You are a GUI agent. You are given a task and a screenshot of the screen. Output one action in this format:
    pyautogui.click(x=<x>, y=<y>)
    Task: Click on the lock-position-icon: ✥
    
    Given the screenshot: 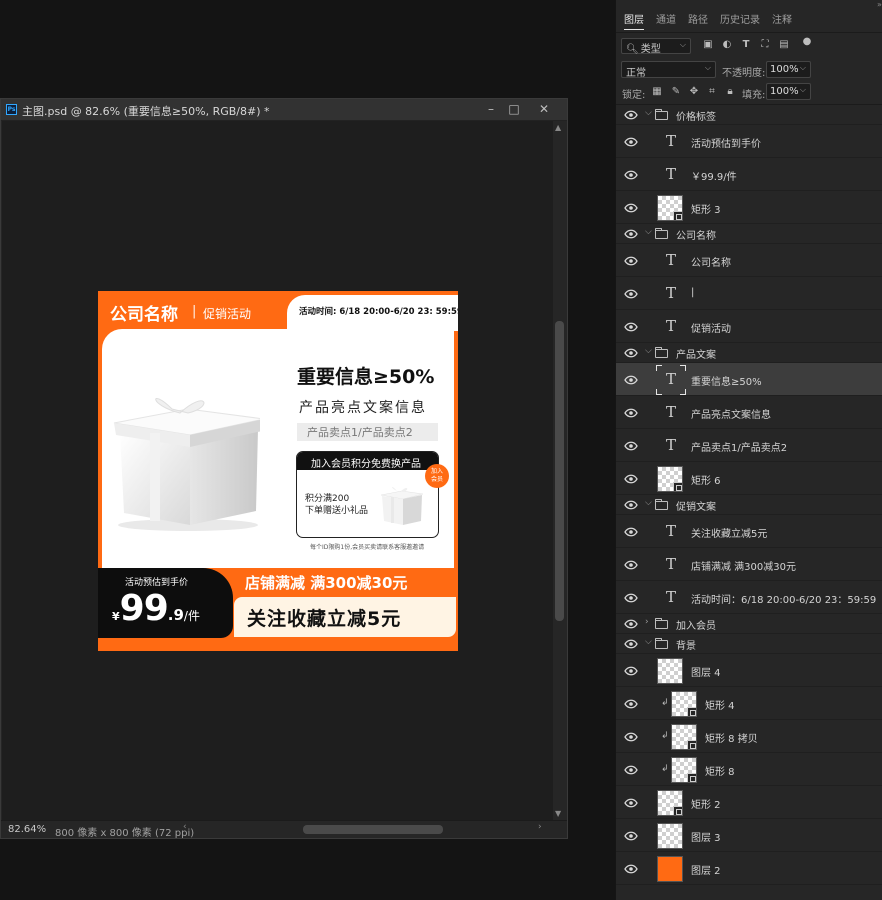 What is the action you would take?
    pyautogui.click(x=694, y=92)
    